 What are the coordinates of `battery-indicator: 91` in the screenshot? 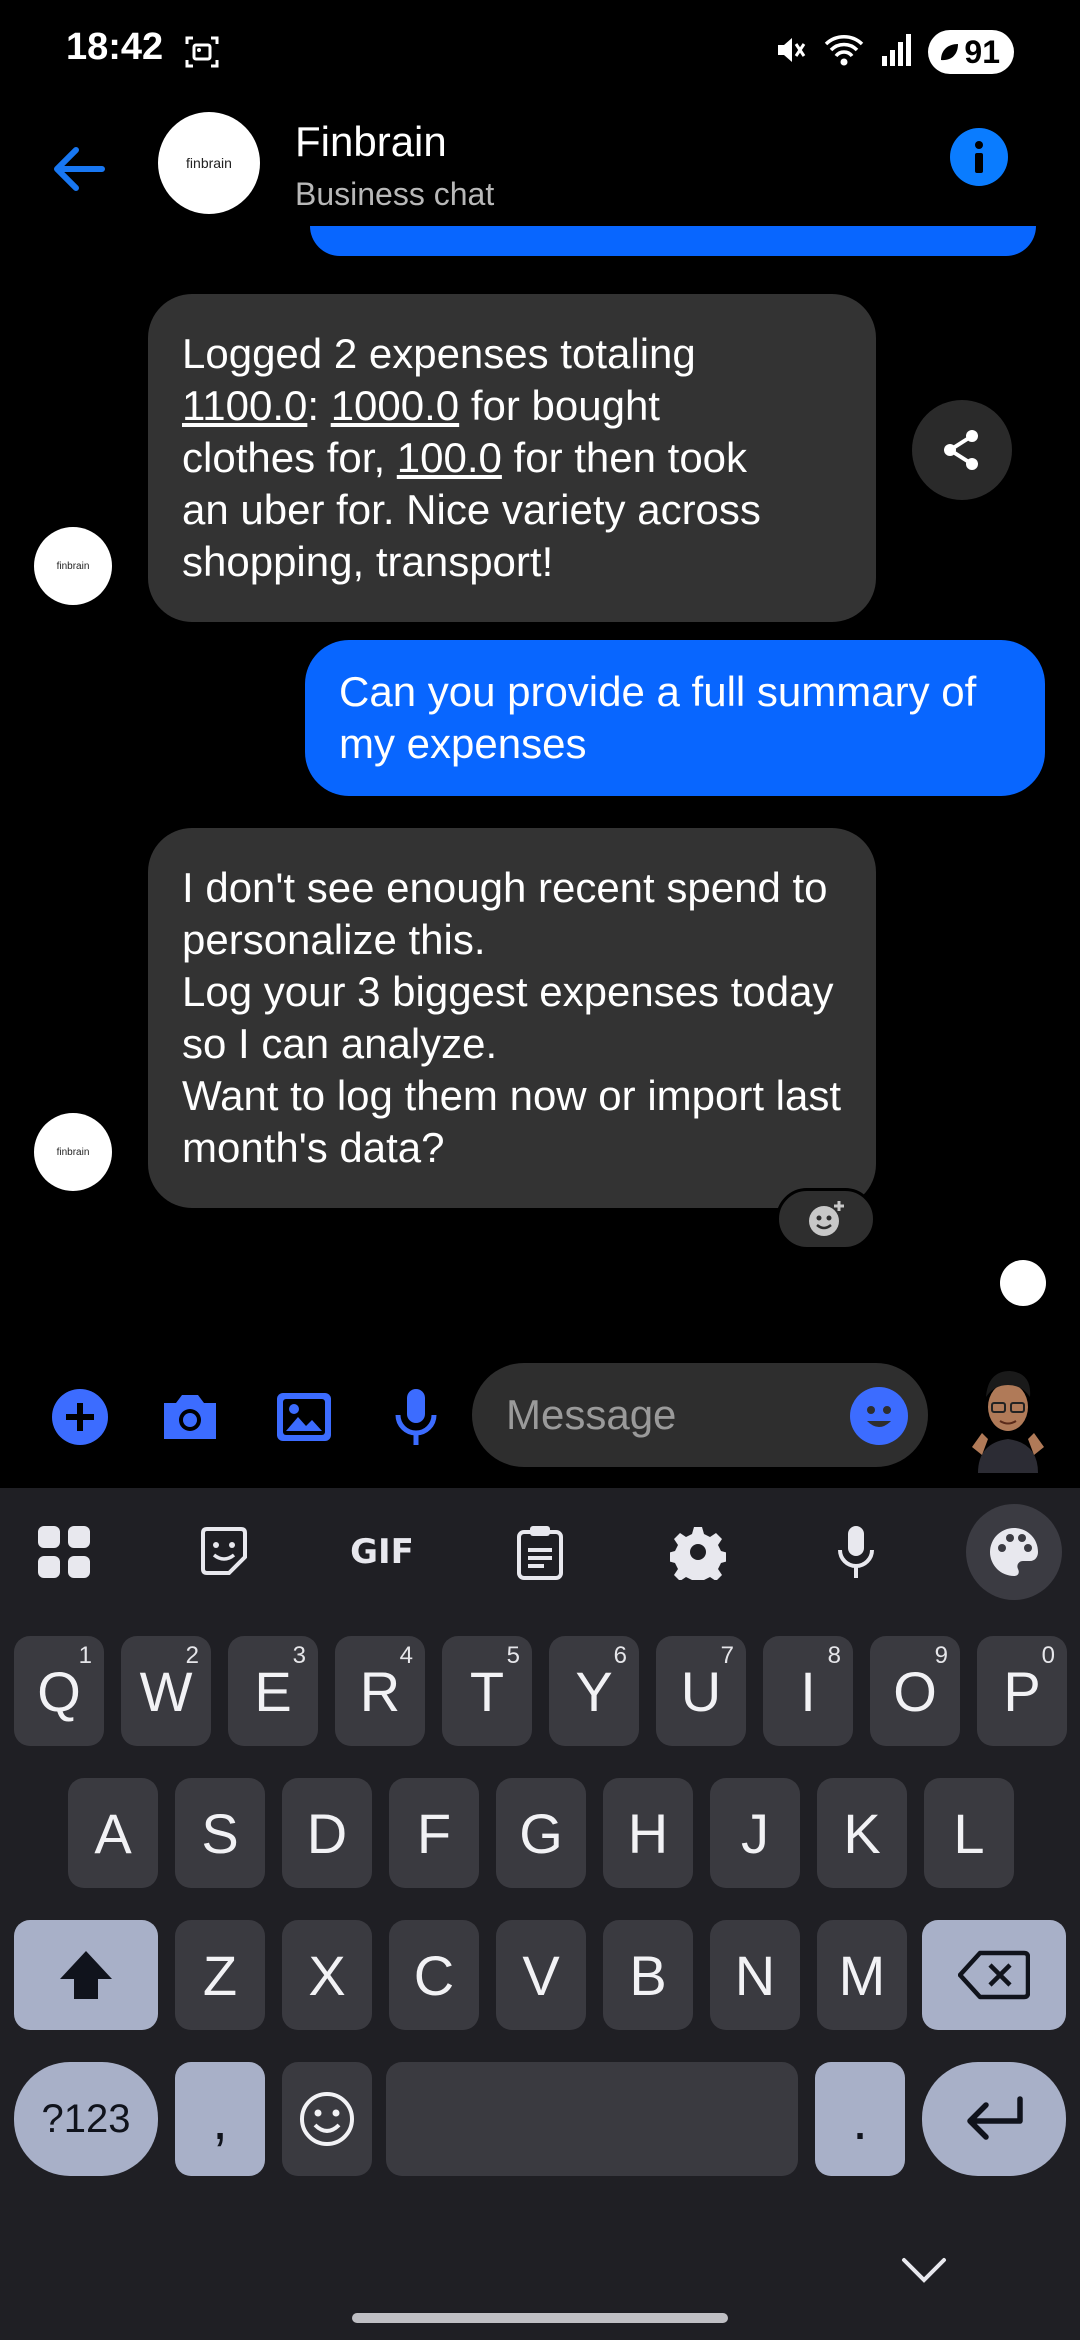 It's located at (971, 52).